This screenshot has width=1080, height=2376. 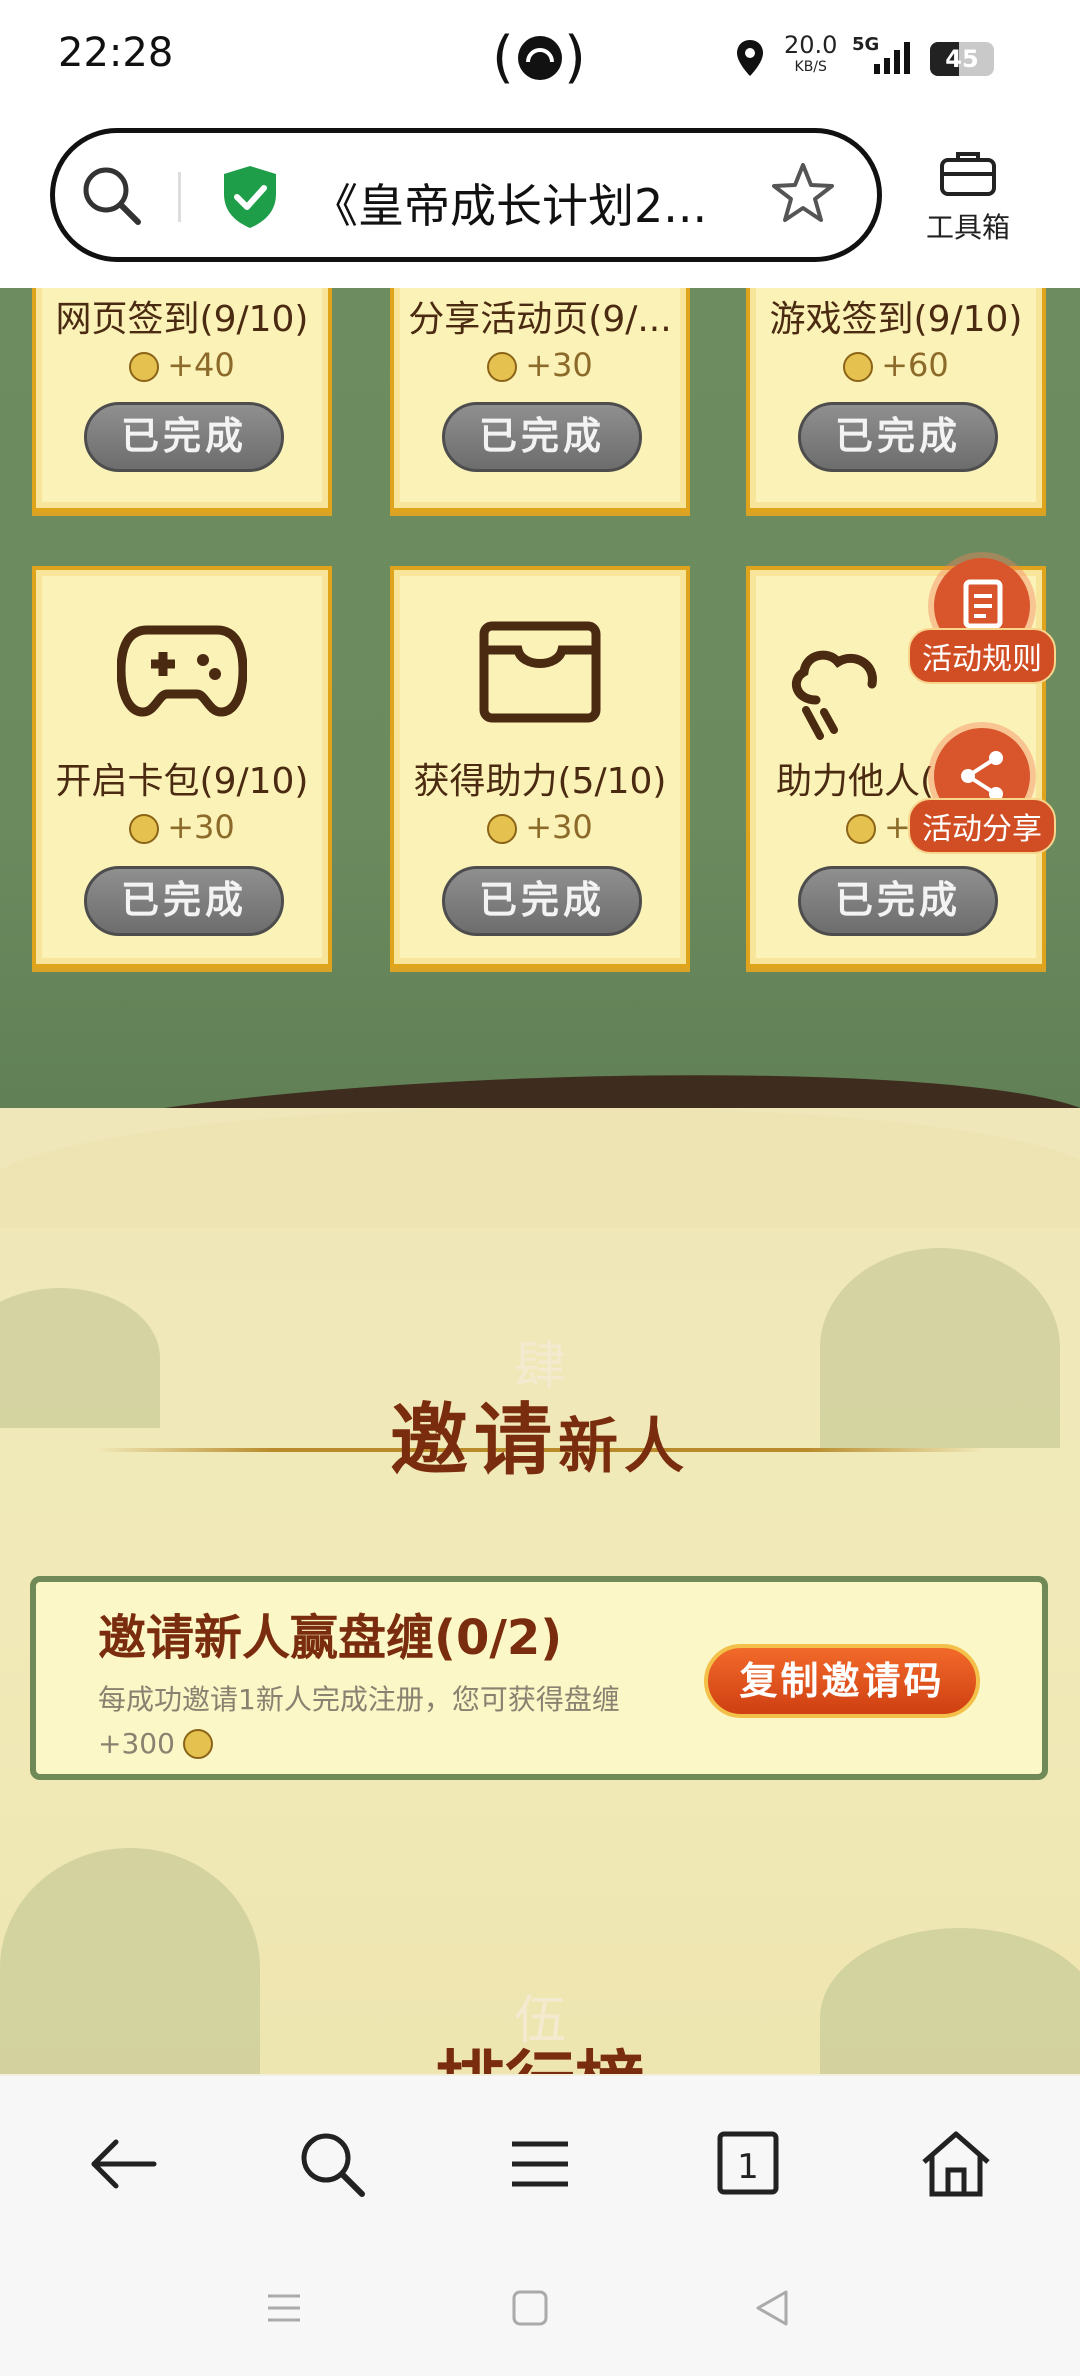 I want to click on address-divider, so click(x=179, y=197).